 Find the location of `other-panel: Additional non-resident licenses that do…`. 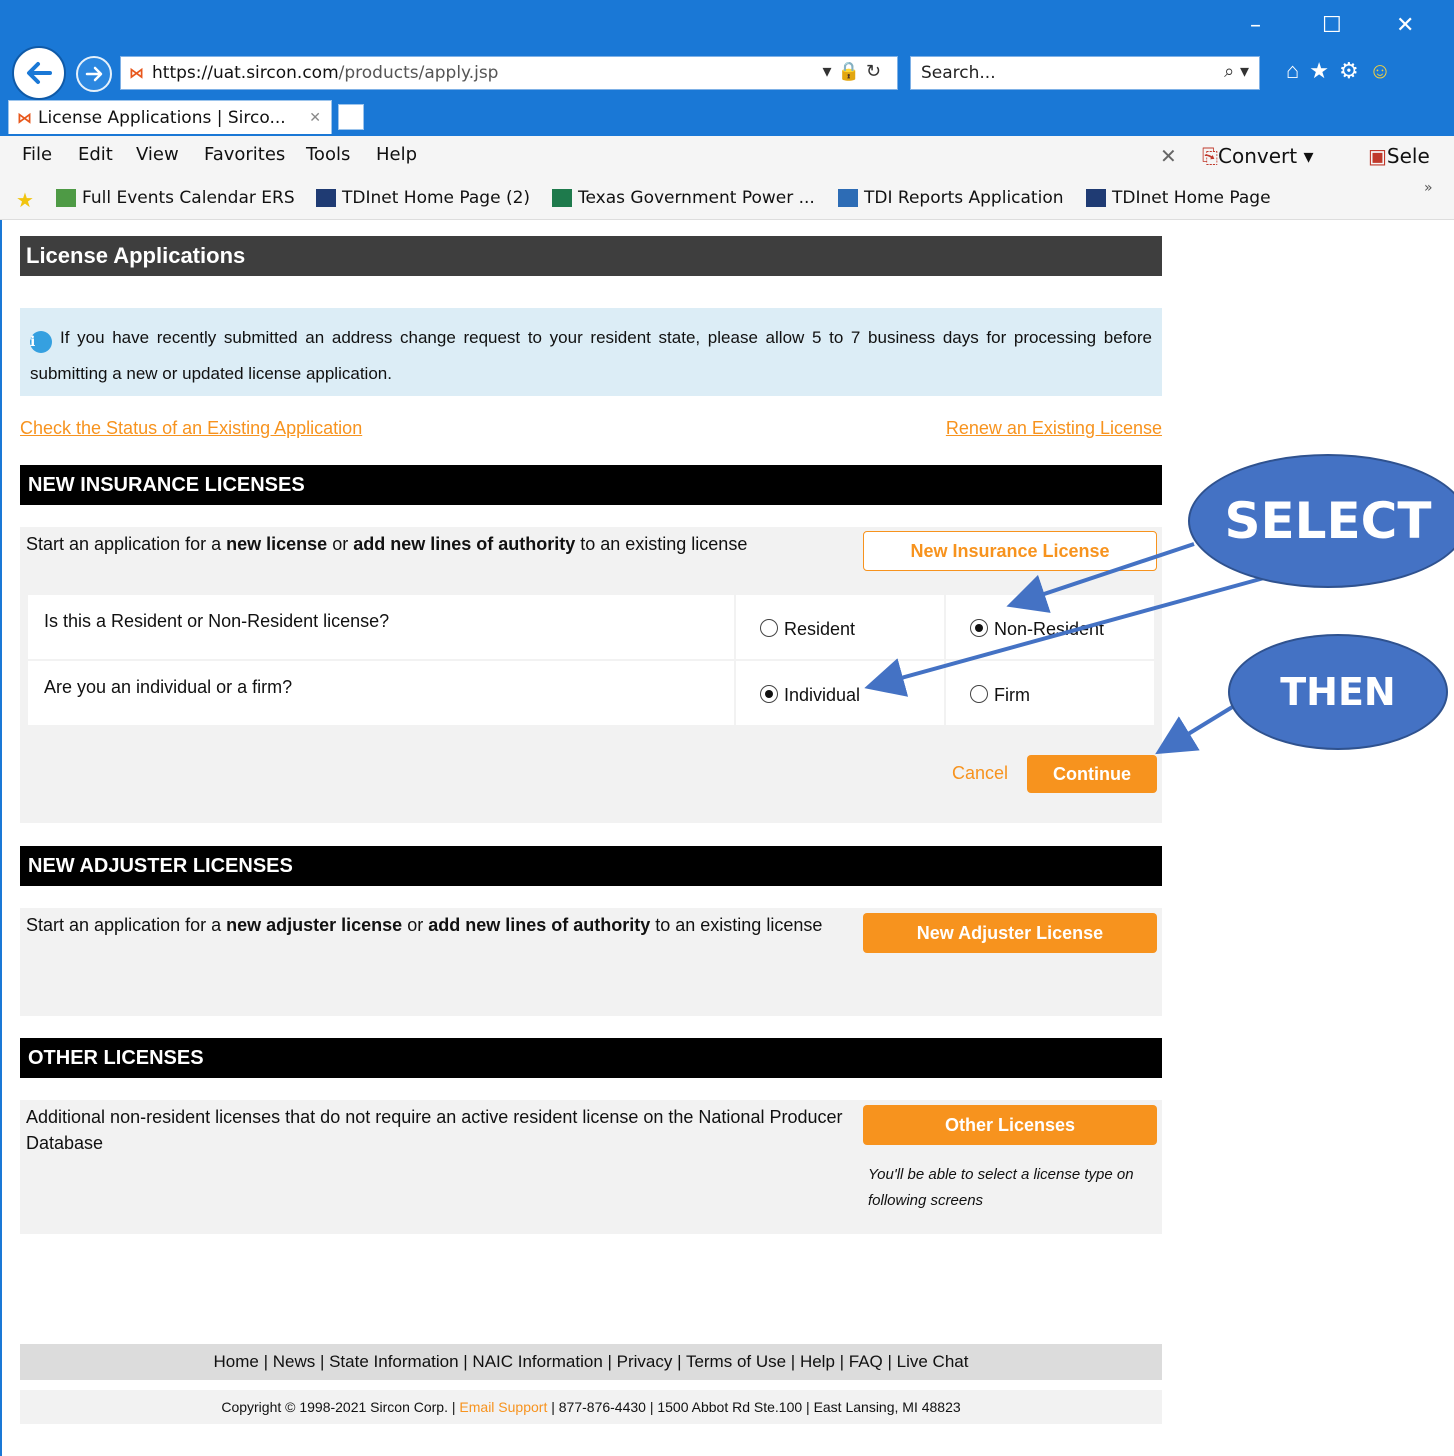

other-panel: Additional non-resident licenses that do… is located at coordinates (591, 1167).